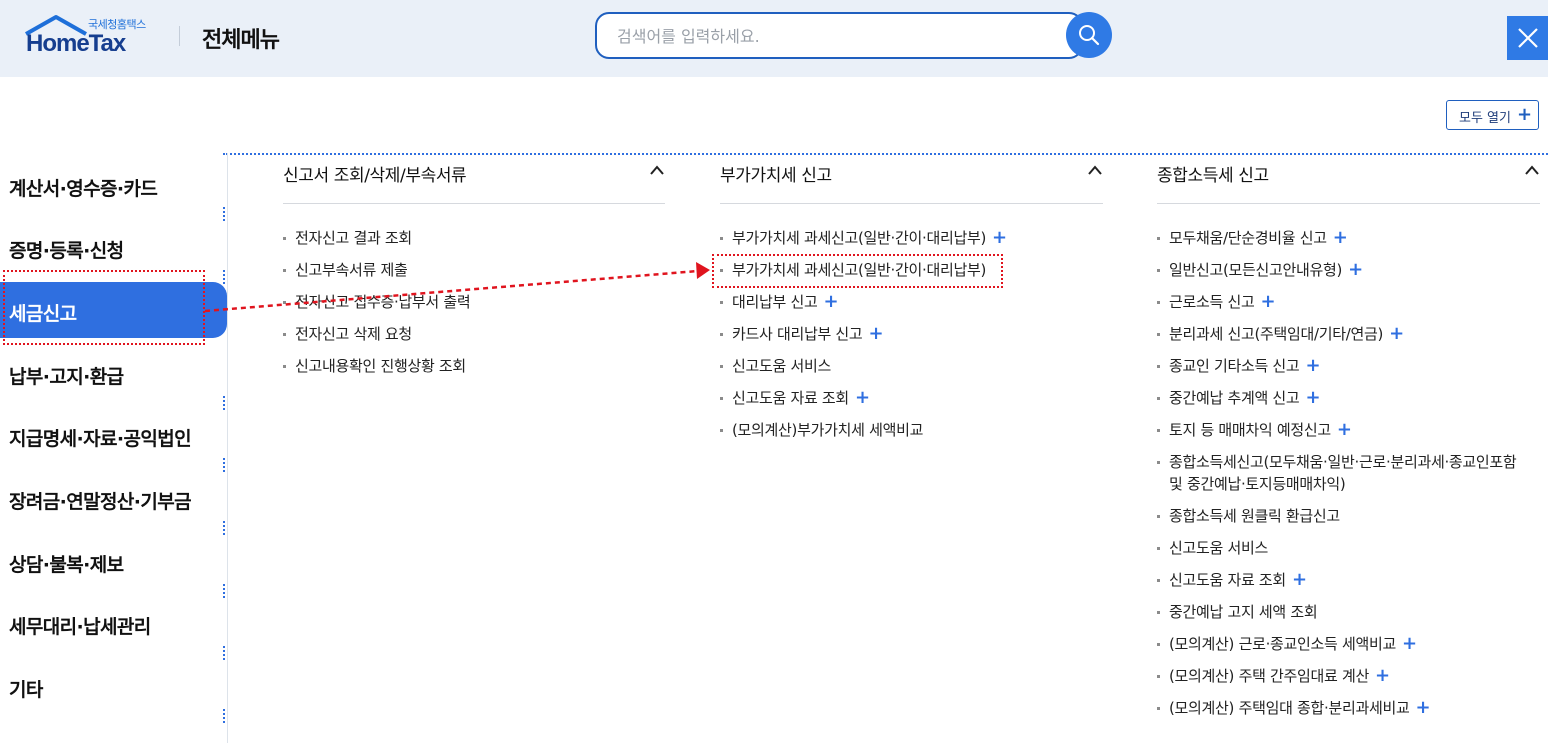  I want to click on hometax-logo: 국세청홈택스 HomeTax, so click(91, 36).